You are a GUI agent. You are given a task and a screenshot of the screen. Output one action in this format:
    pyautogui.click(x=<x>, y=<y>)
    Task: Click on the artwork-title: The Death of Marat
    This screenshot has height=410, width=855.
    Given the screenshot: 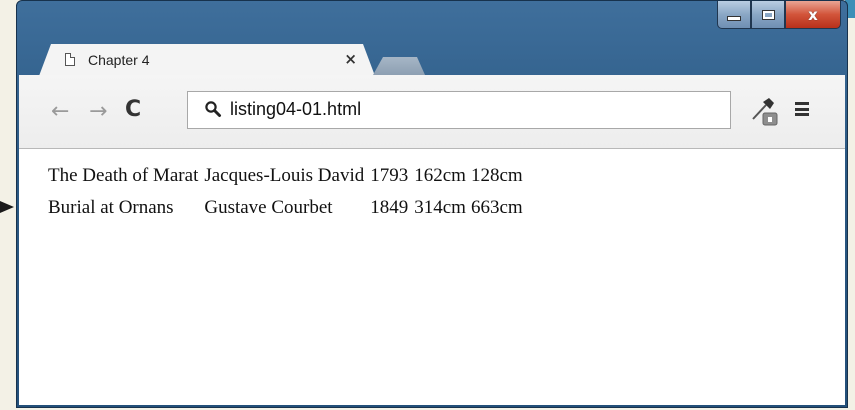 What is the action you would take?
    pyautogui.click(x=123, y=175)
    